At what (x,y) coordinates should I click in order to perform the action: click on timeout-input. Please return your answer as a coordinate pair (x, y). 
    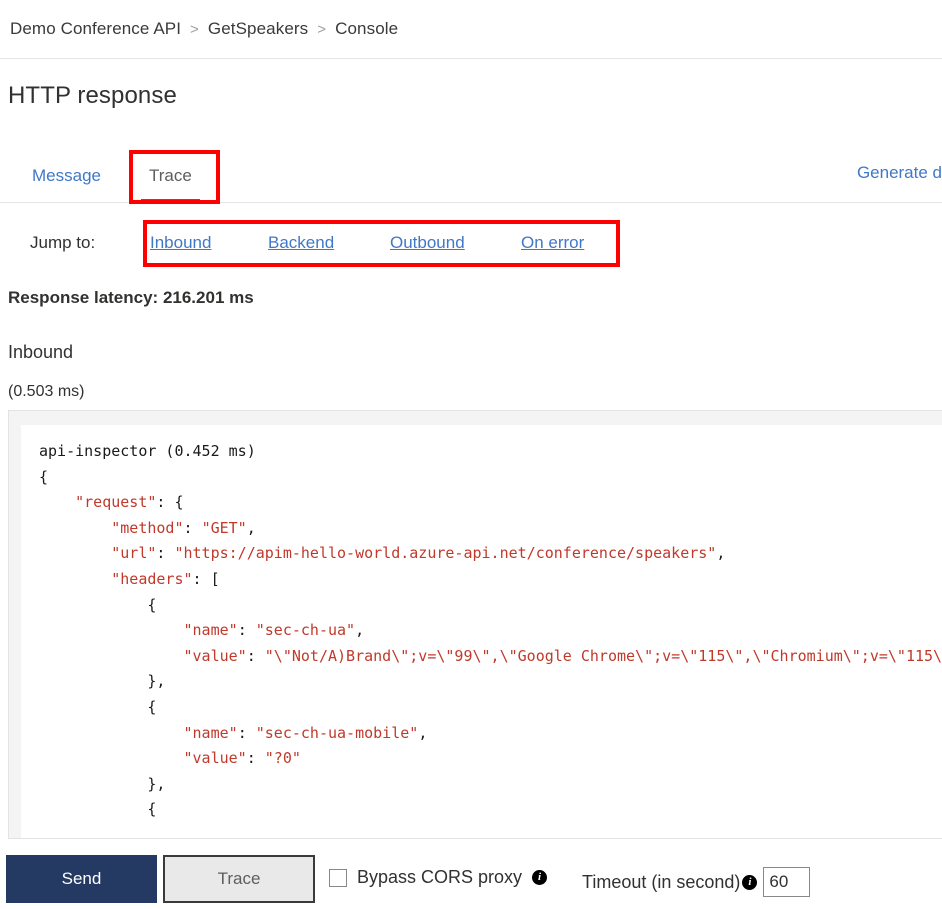
    Looking at the image, I should click on (787, 882).